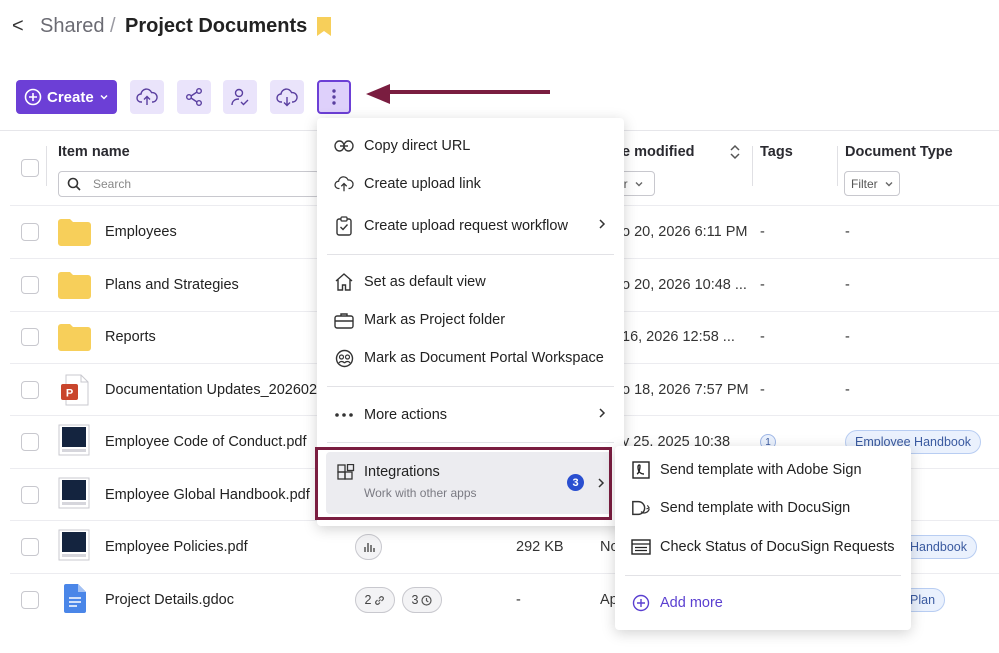 The width and height of the screenshot is (999, 653). I want to click on cloud-download-icon, so click(287, 97).